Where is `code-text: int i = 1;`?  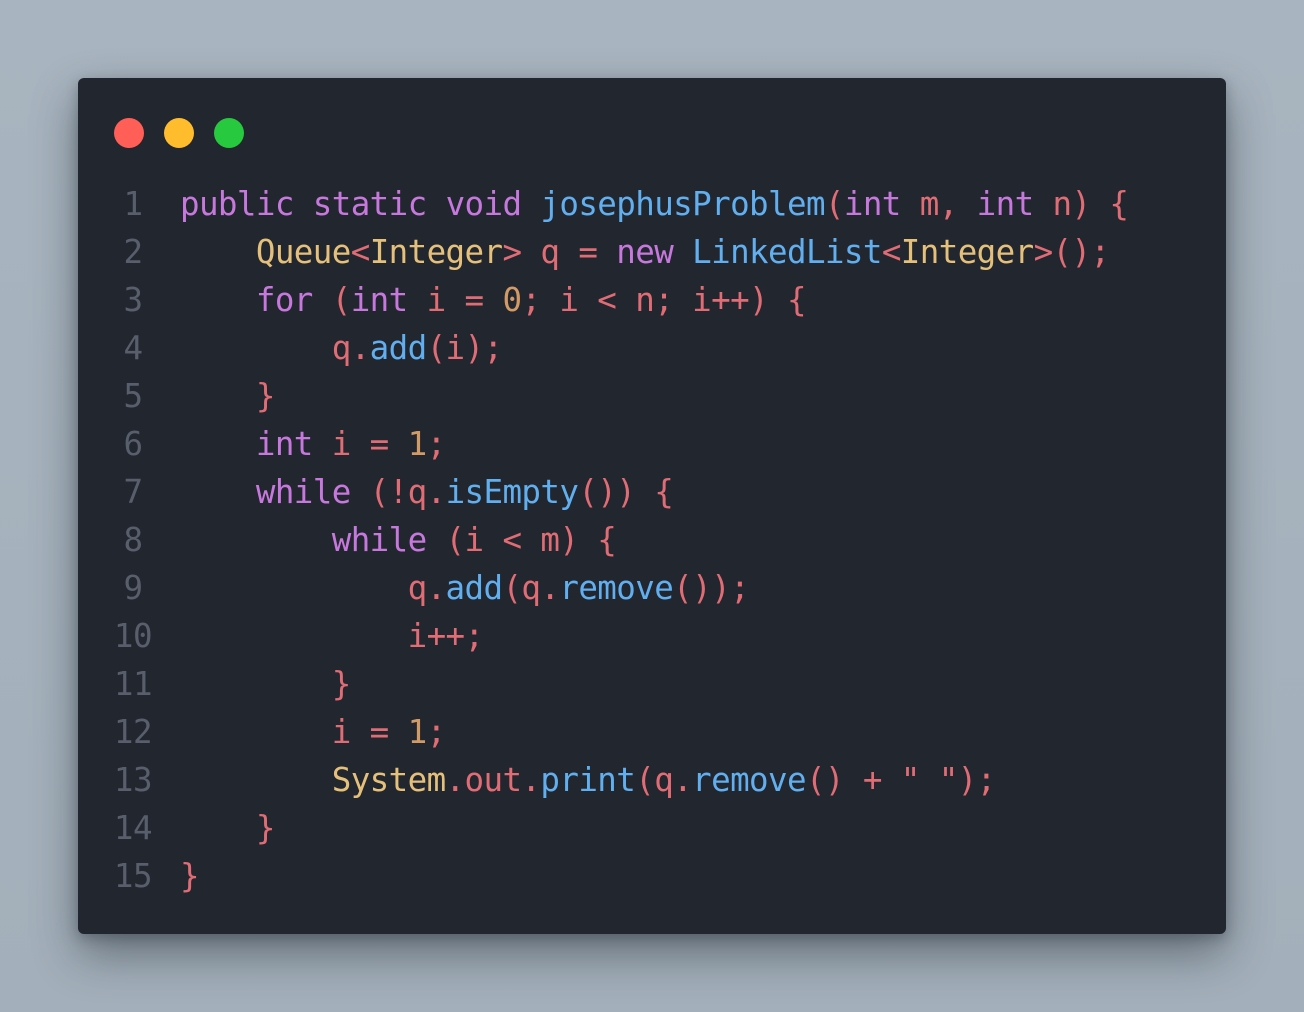 code-text: int i = 1; is located at coordinates (313, 444).